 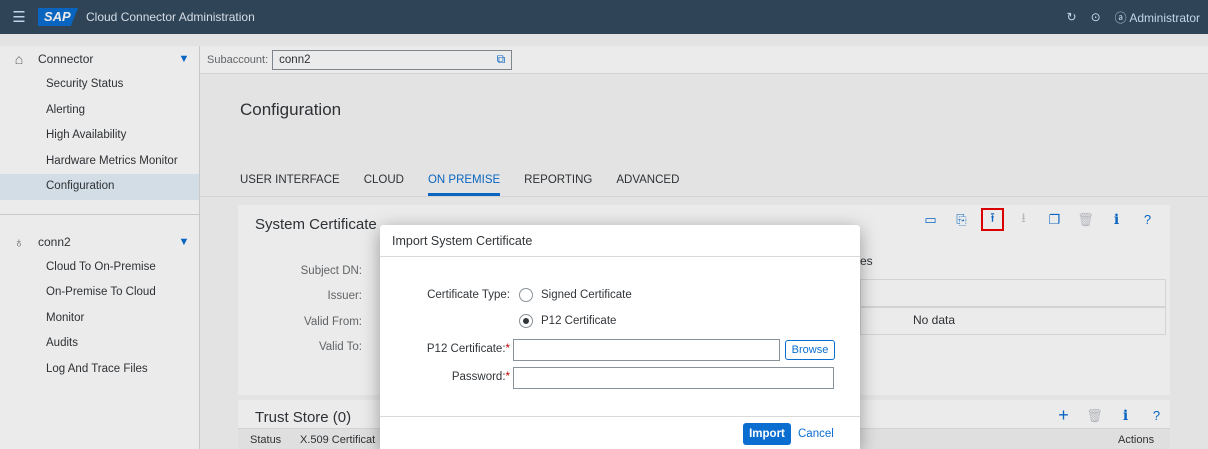 What do you see at coordinates (99, 344) in the screenshot?
I see `sidebar-item-audits: Audits` at bounding box center [99, 344].